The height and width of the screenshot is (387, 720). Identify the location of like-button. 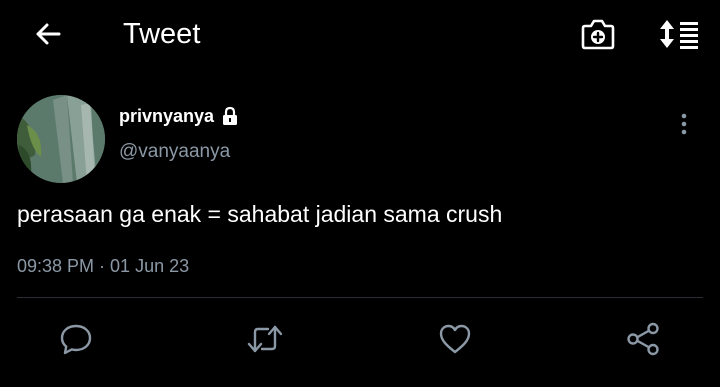
(455, 339).